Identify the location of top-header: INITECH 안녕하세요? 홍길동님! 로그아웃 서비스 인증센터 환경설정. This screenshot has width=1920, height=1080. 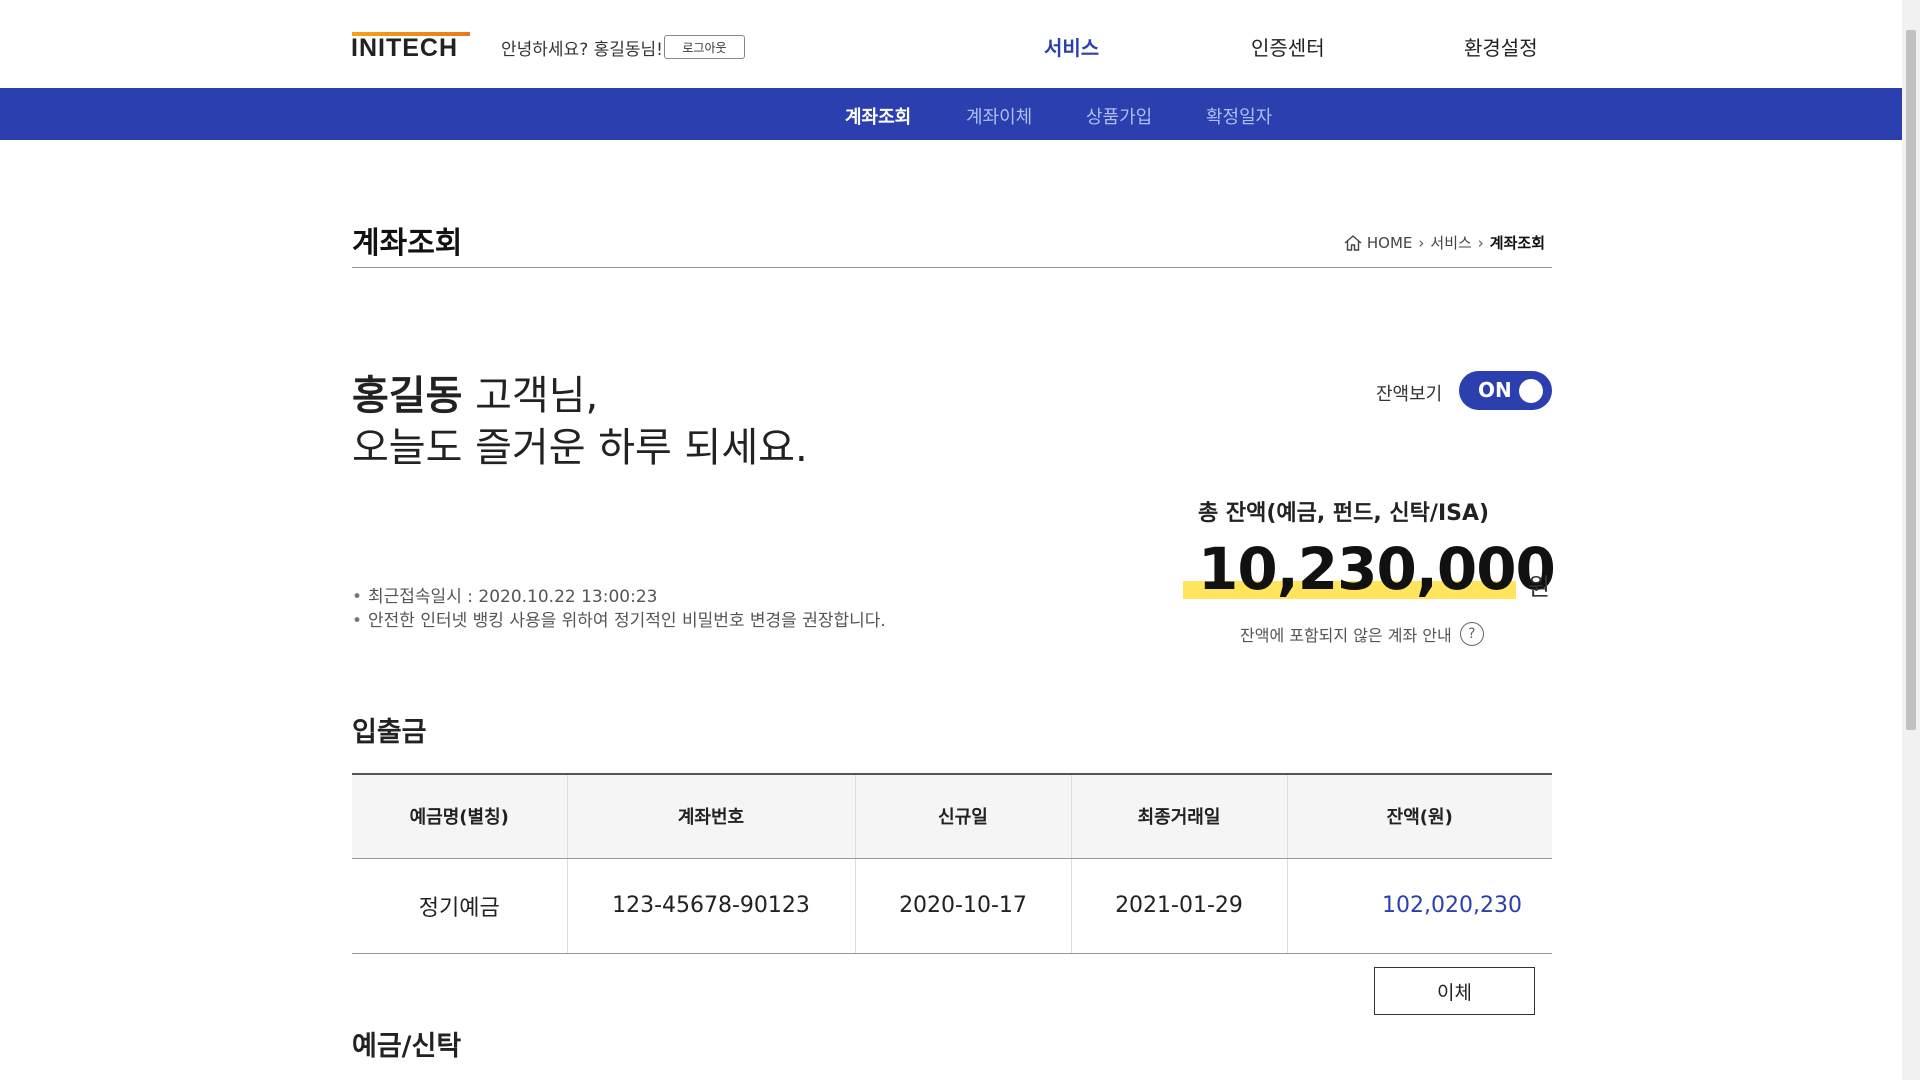
(951, 44).